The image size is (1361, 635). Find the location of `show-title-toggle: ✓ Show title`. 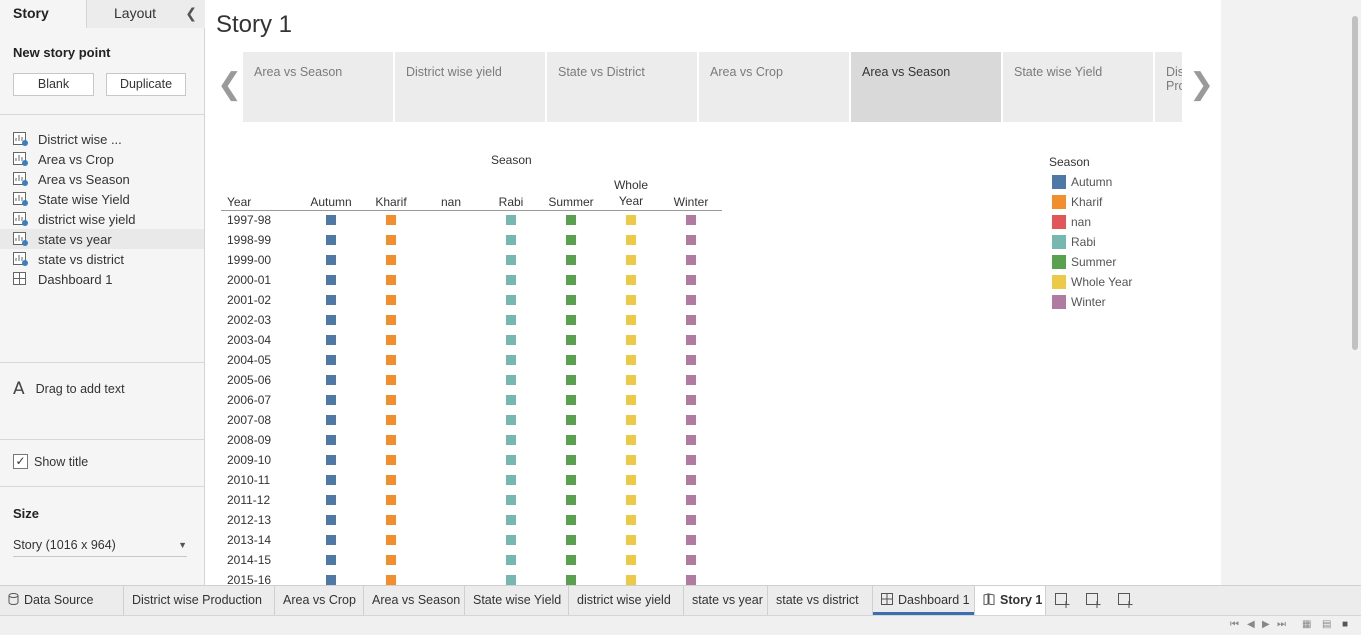

show-title-toggle: ✓ Show title is located at coordinates (50, 461).